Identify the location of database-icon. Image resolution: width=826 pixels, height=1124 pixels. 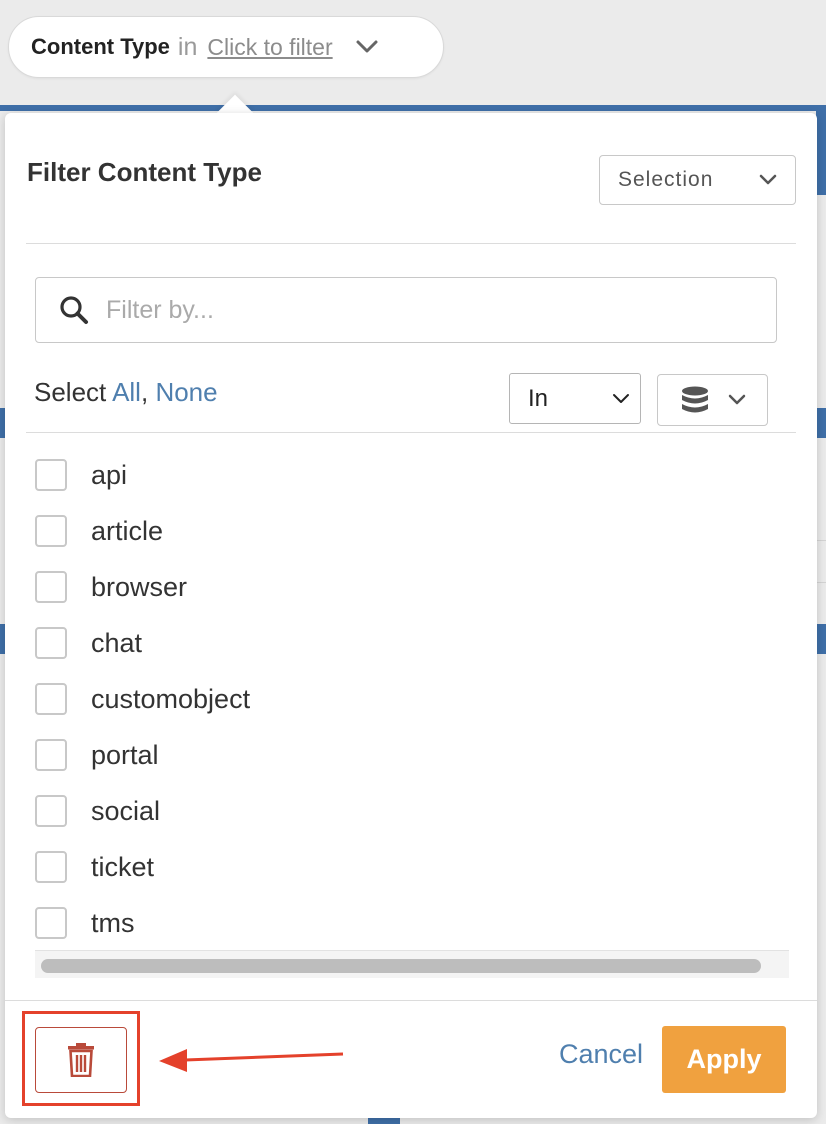
(694, 399).